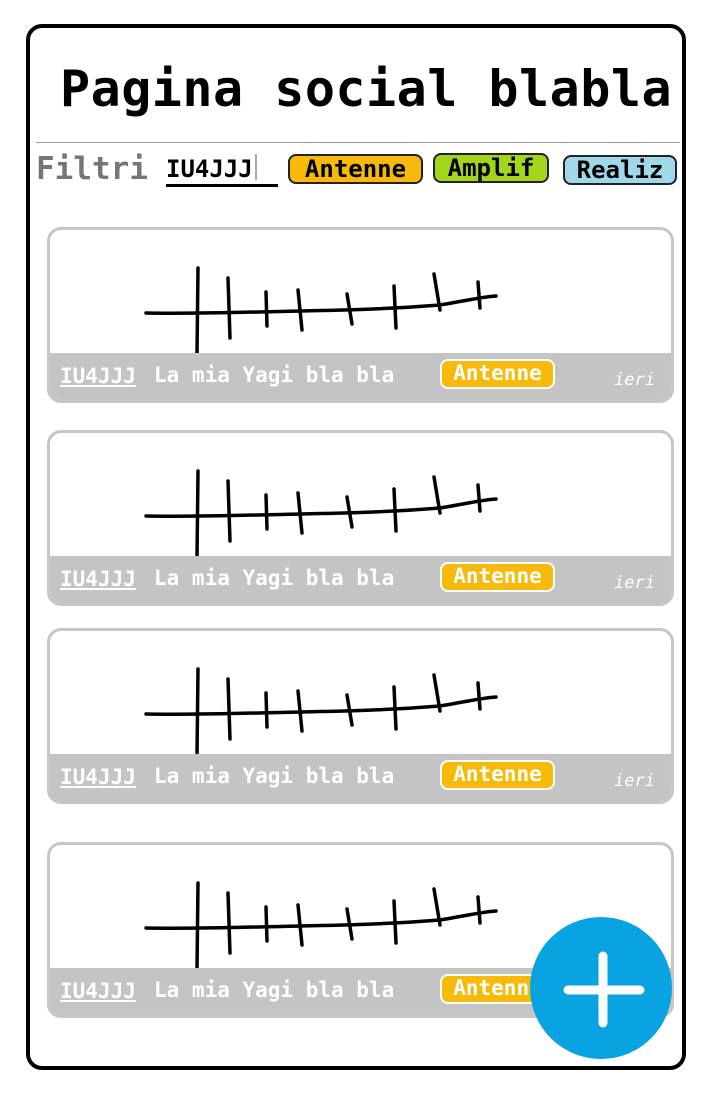 The width and height of the screenshot is (720, 1098). What do you see at coordinates (604, 989) in the screenshot?
I see `plus-icon` at bounding box center [604, 989].